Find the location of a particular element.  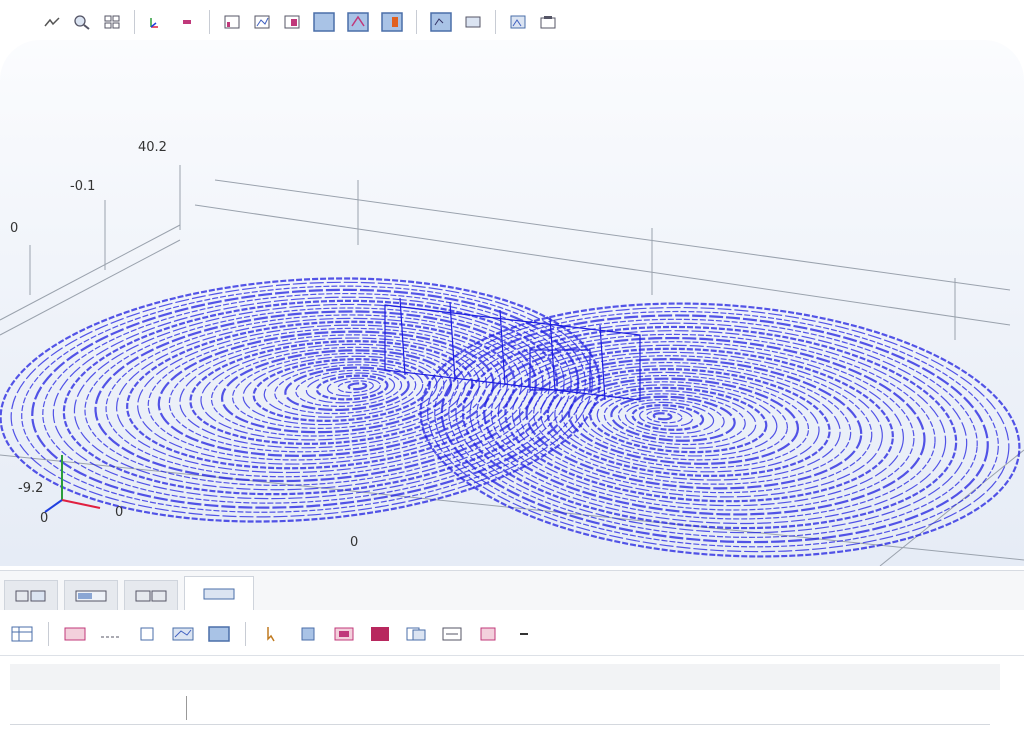

plot-c-icon is located at coordinates (292, 22).